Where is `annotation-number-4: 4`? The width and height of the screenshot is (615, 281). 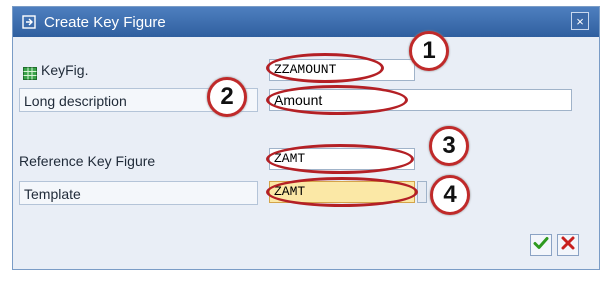
annotation-number-4: 4 is located at coordinates (450, 195).